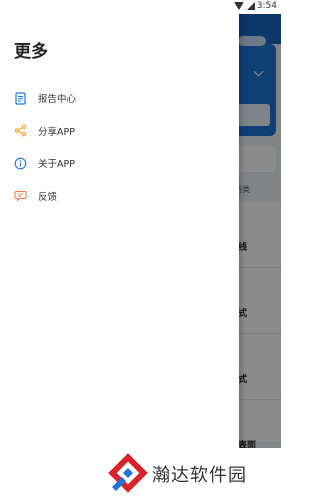 The height and width of the screenshot is (500, 320). I want to click on menu-item-label: 分享APP, so click(56, 132).